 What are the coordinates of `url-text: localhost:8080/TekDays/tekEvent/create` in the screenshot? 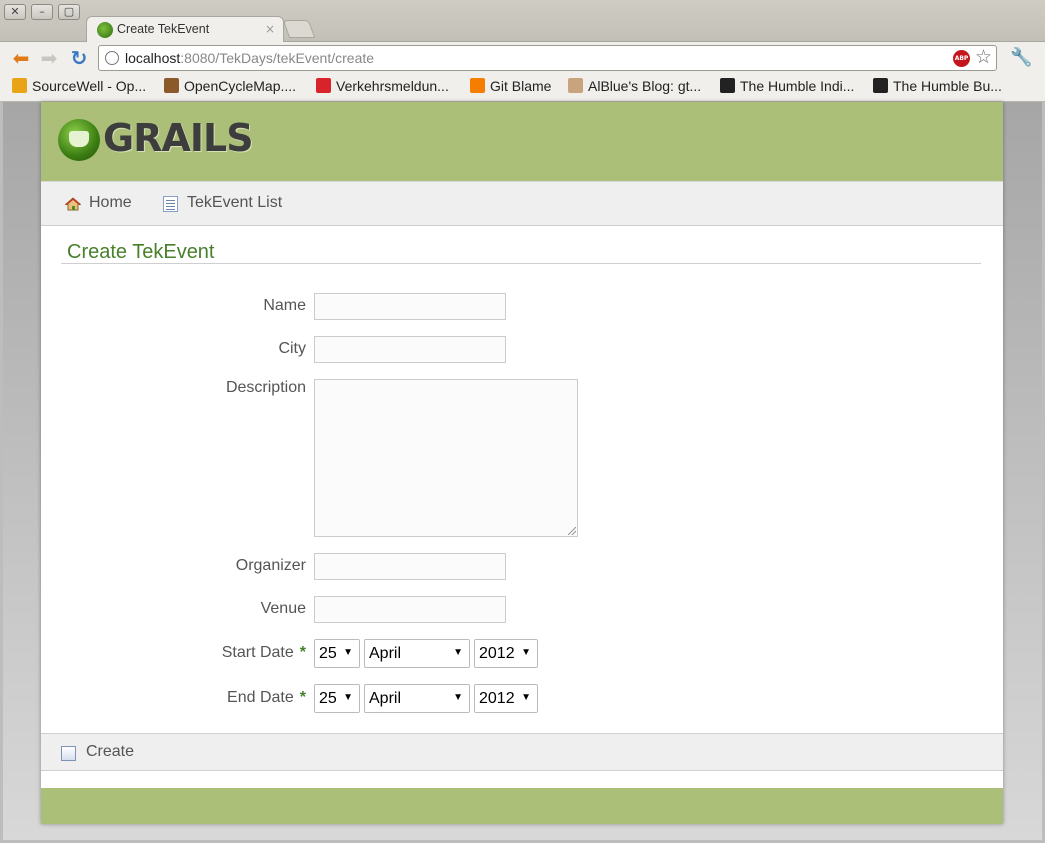 It's located at (250, 58).